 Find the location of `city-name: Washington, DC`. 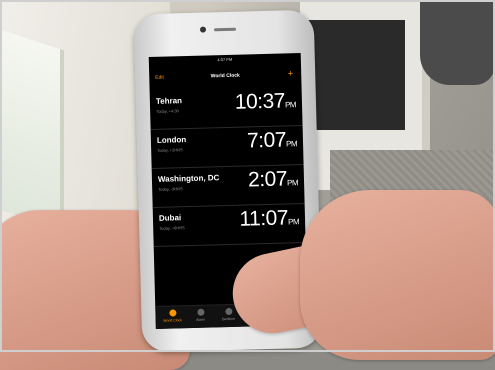

city-name: Washington, DC is located at coordinates (188, 178).